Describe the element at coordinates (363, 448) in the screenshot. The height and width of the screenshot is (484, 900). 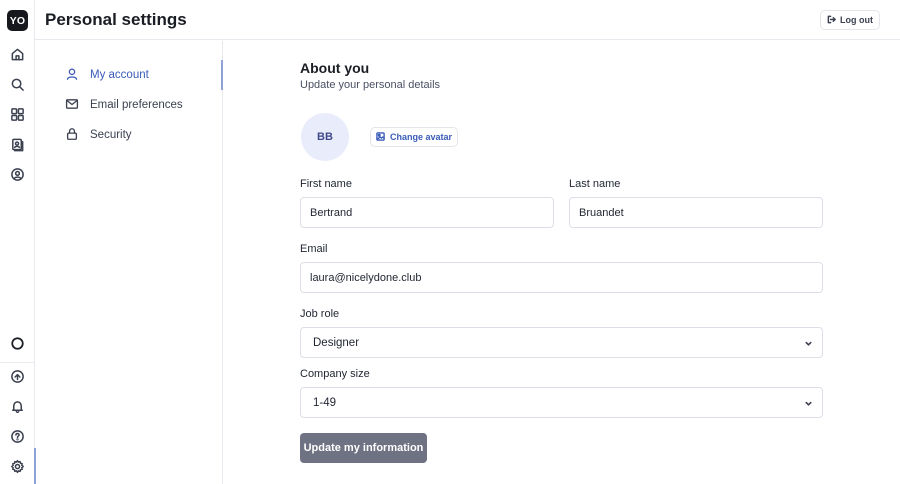
I see `update-information-button: Update my information` at that location.